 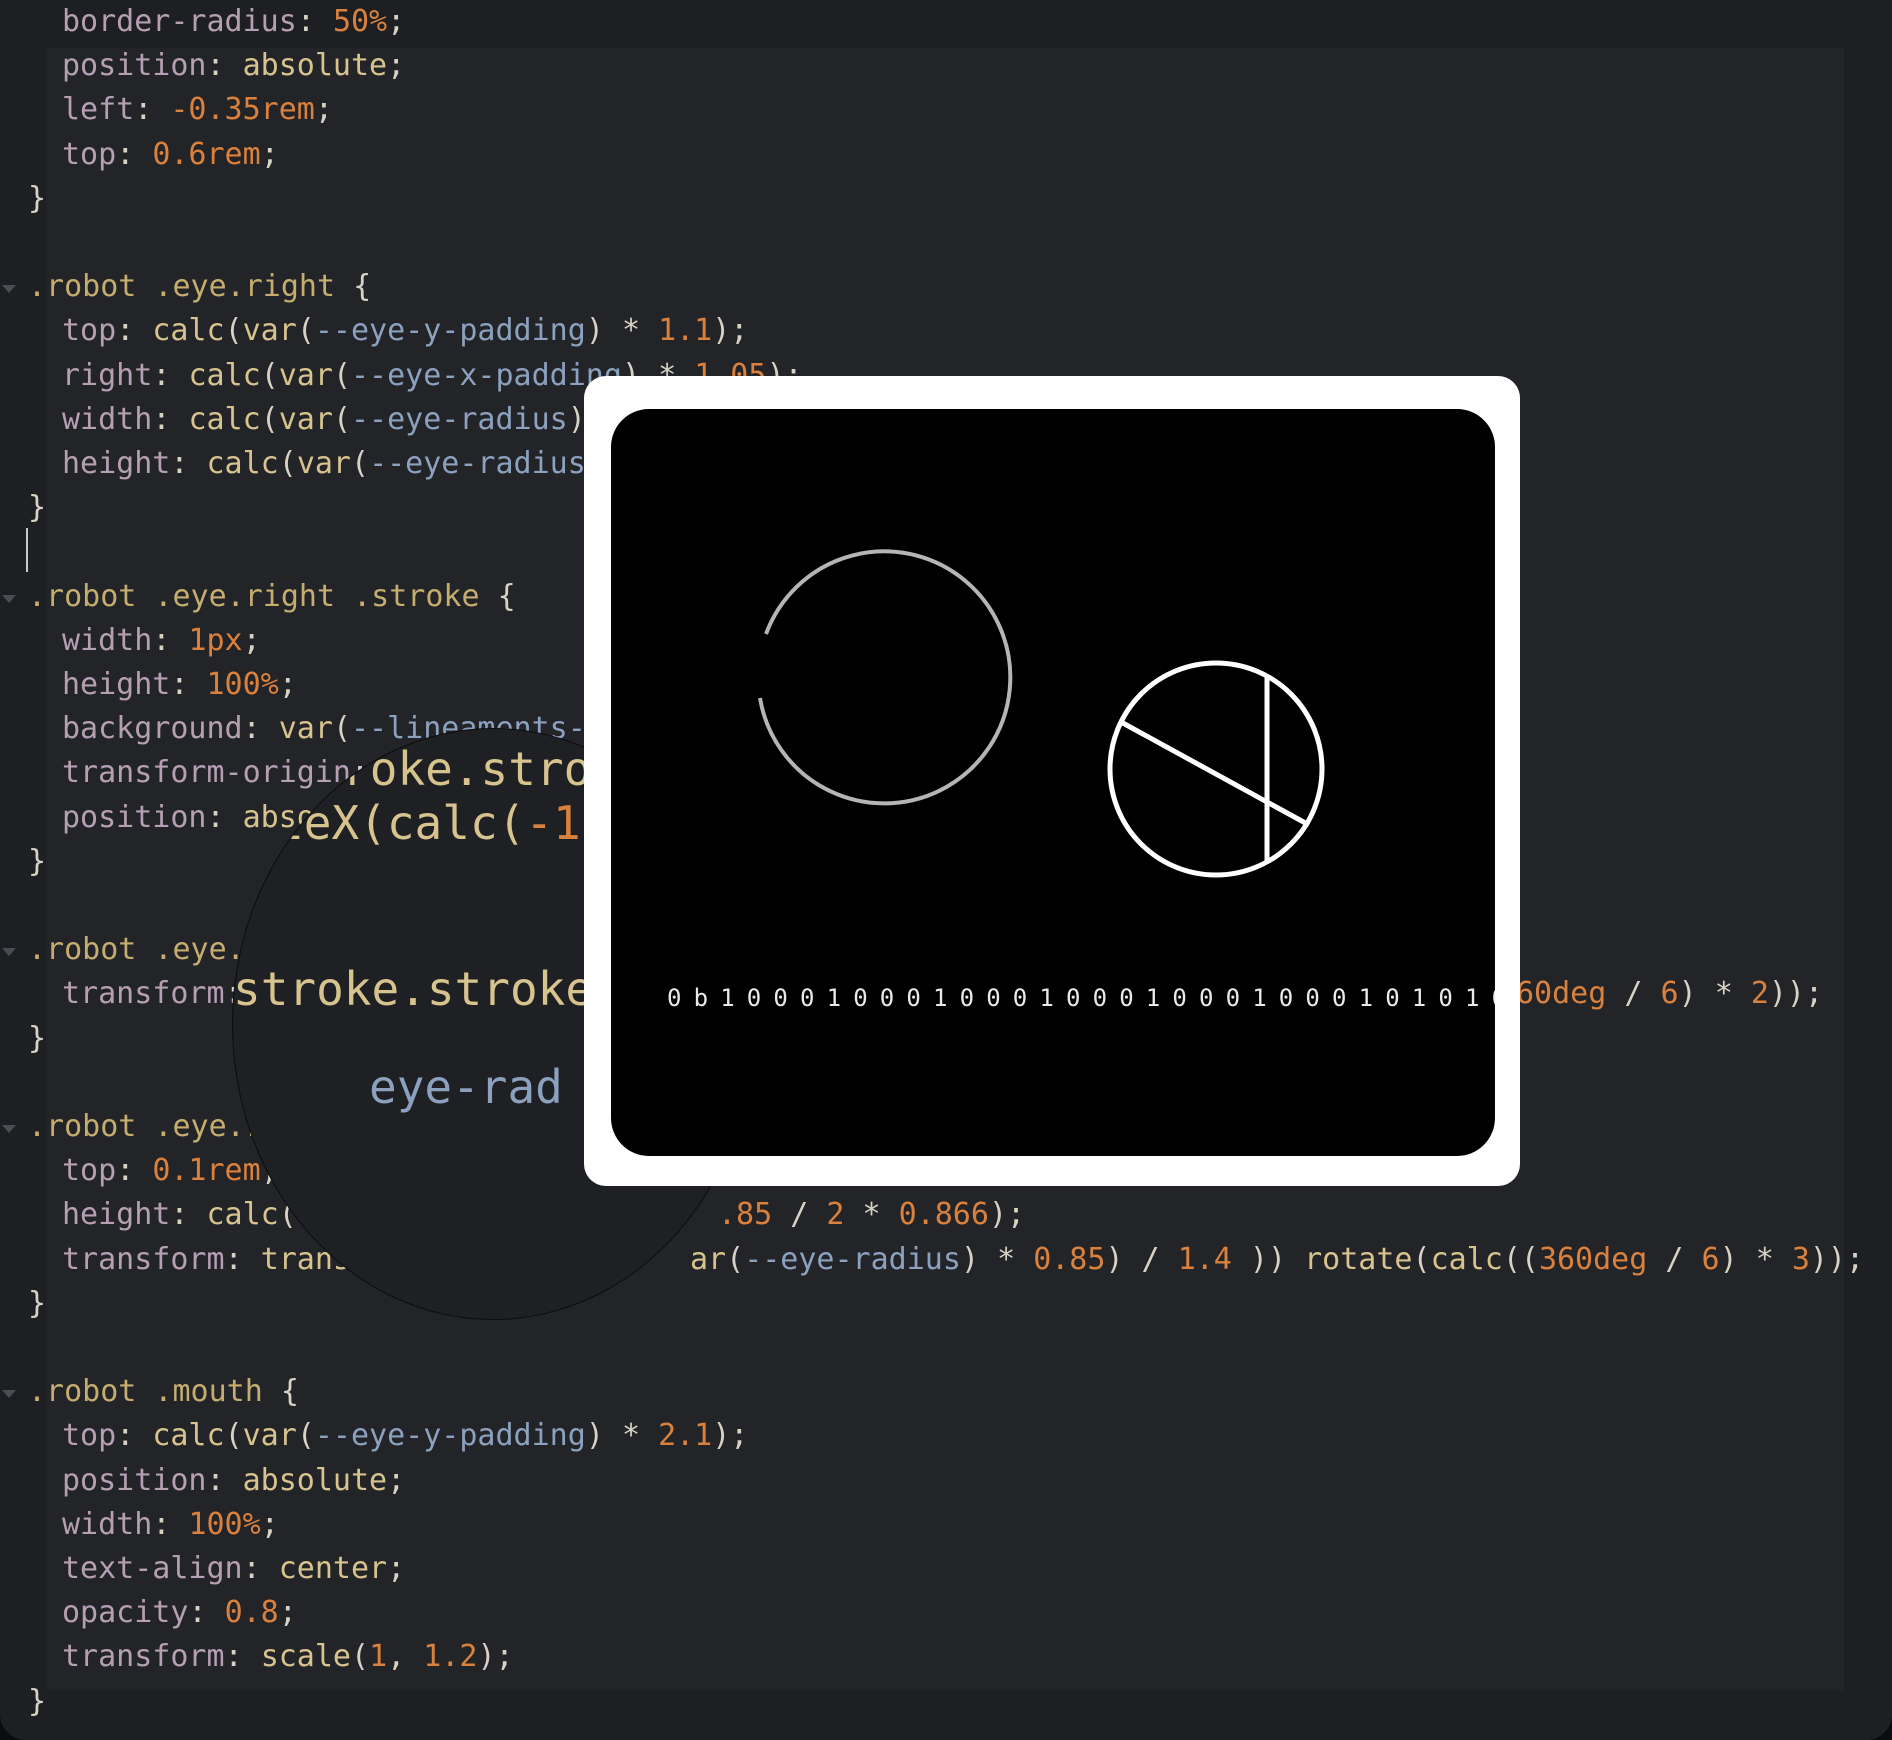 I want to click on code-line: border-radius: 50%;, so click(x=233, y=22).